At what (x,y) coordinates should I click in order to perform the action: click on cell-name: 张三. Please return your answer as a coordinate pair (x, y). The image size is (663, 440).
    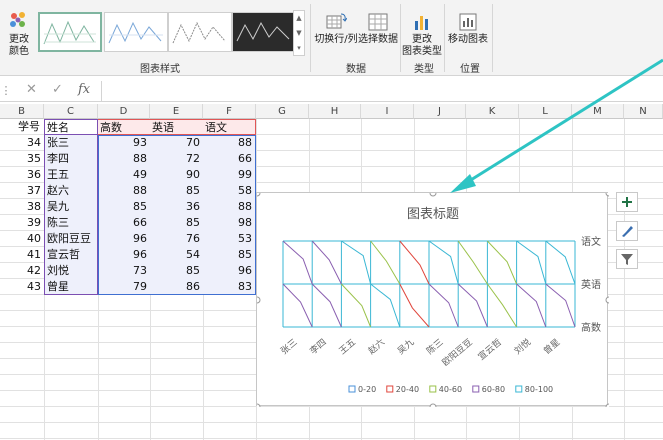
    Looking at the image, I should click on (71, 143).